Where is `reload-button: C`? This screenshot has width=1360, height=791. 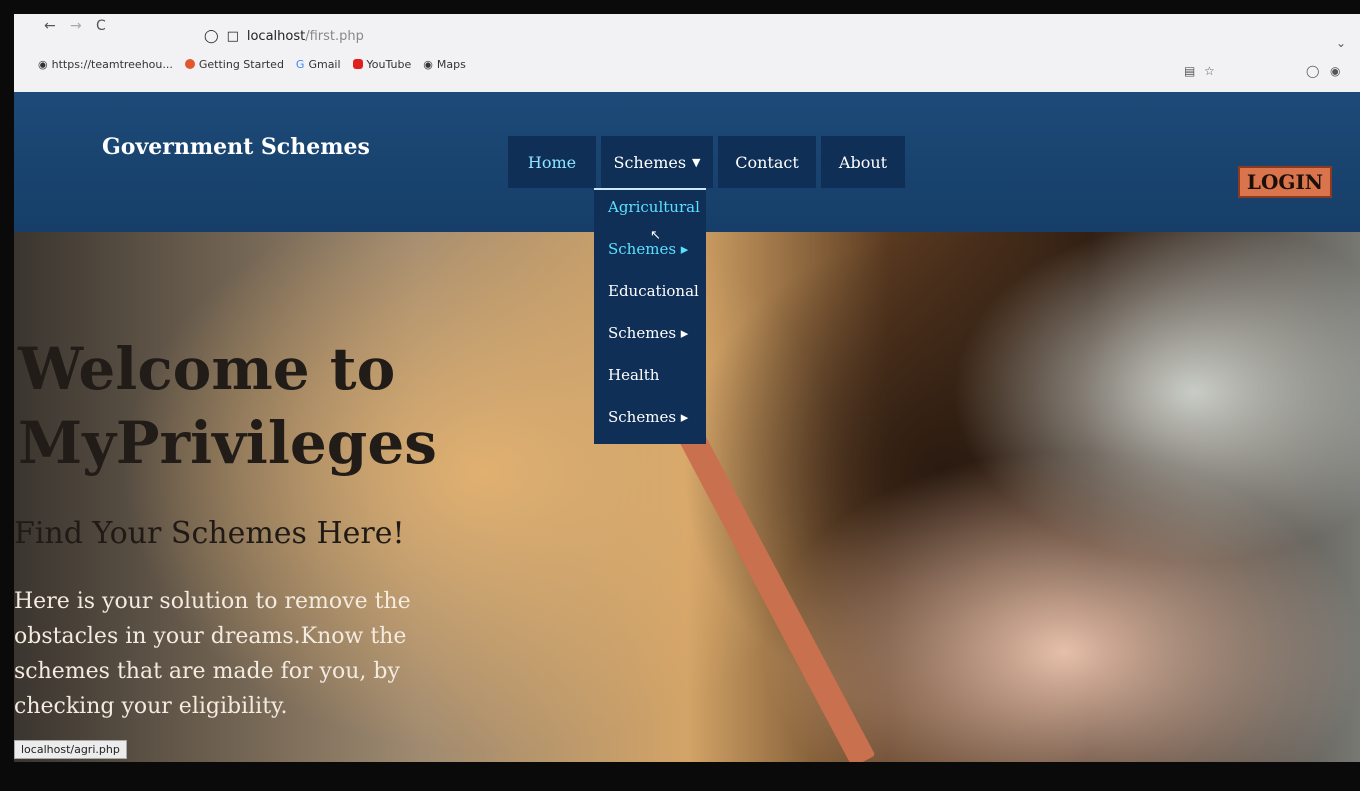 reload-button: C is located at coordinates (101, 26).